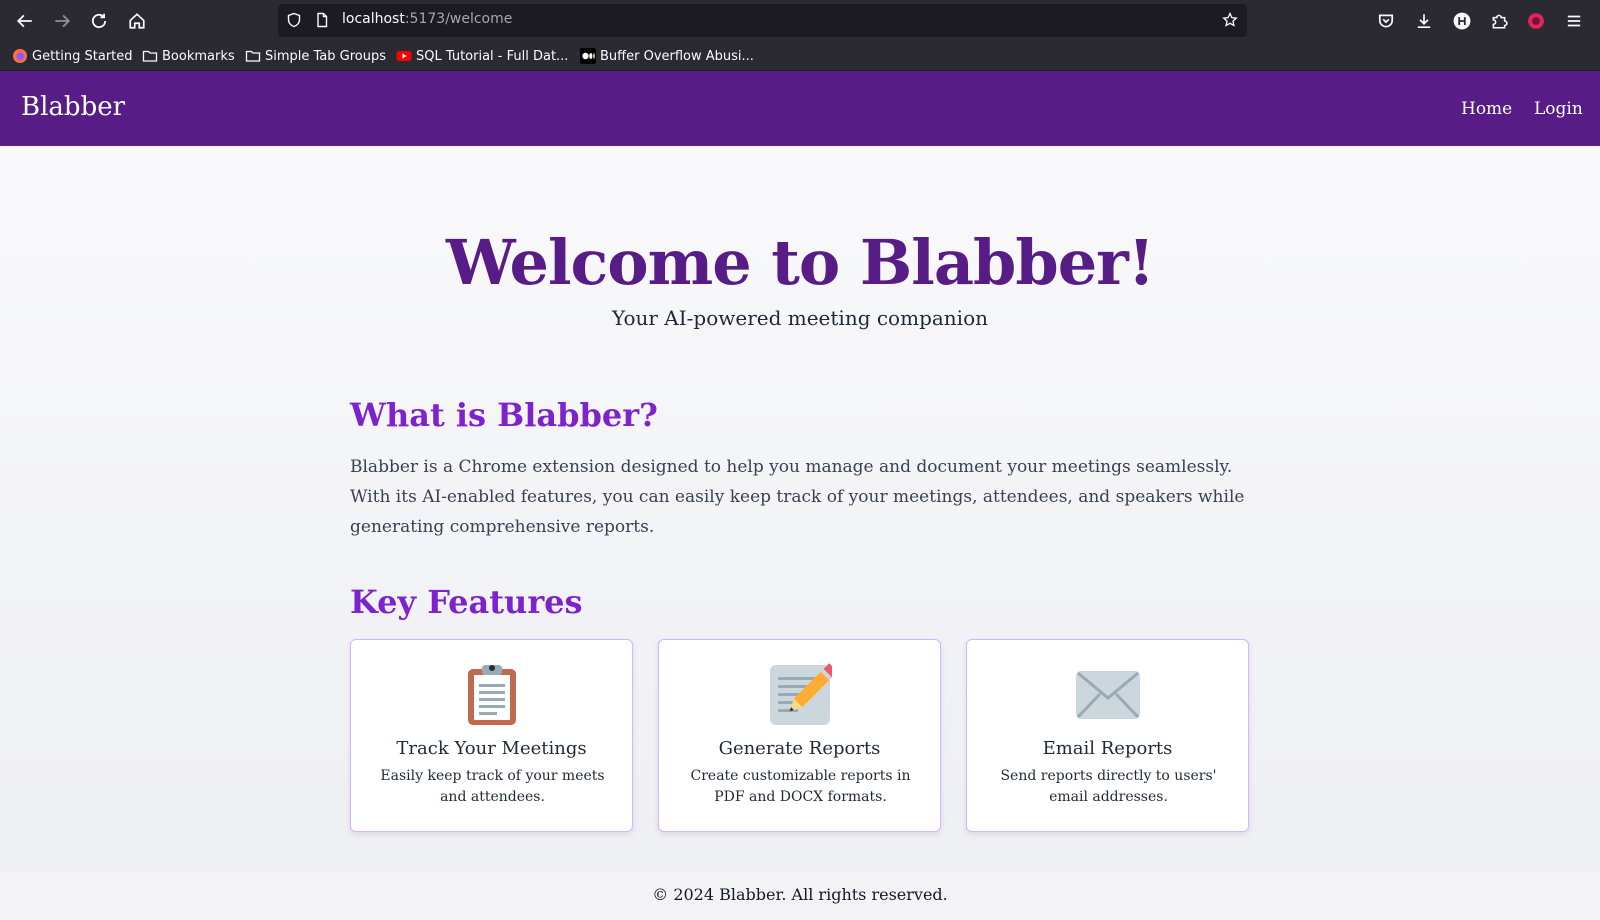  Describe the element at coordinates (1574, 21) in the screenshot. I see `hamburger-menu-icon` at that location.